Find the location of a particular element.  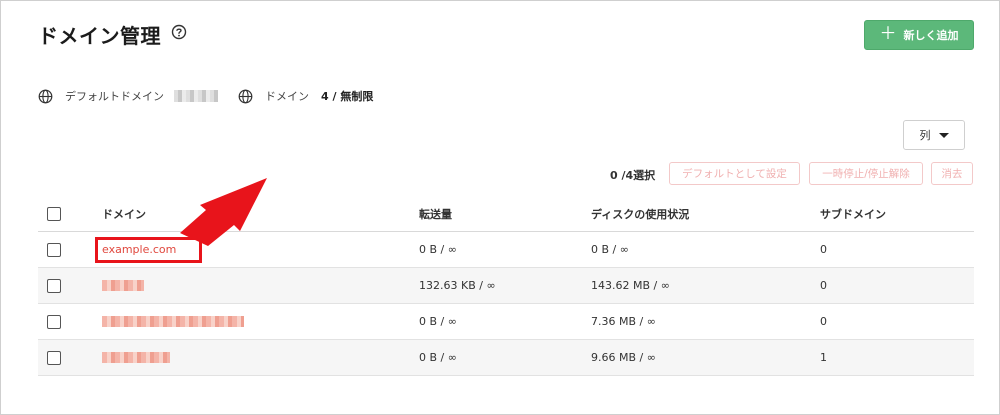

domain-count-label: ドメイン is located at coordinates (287, 96).